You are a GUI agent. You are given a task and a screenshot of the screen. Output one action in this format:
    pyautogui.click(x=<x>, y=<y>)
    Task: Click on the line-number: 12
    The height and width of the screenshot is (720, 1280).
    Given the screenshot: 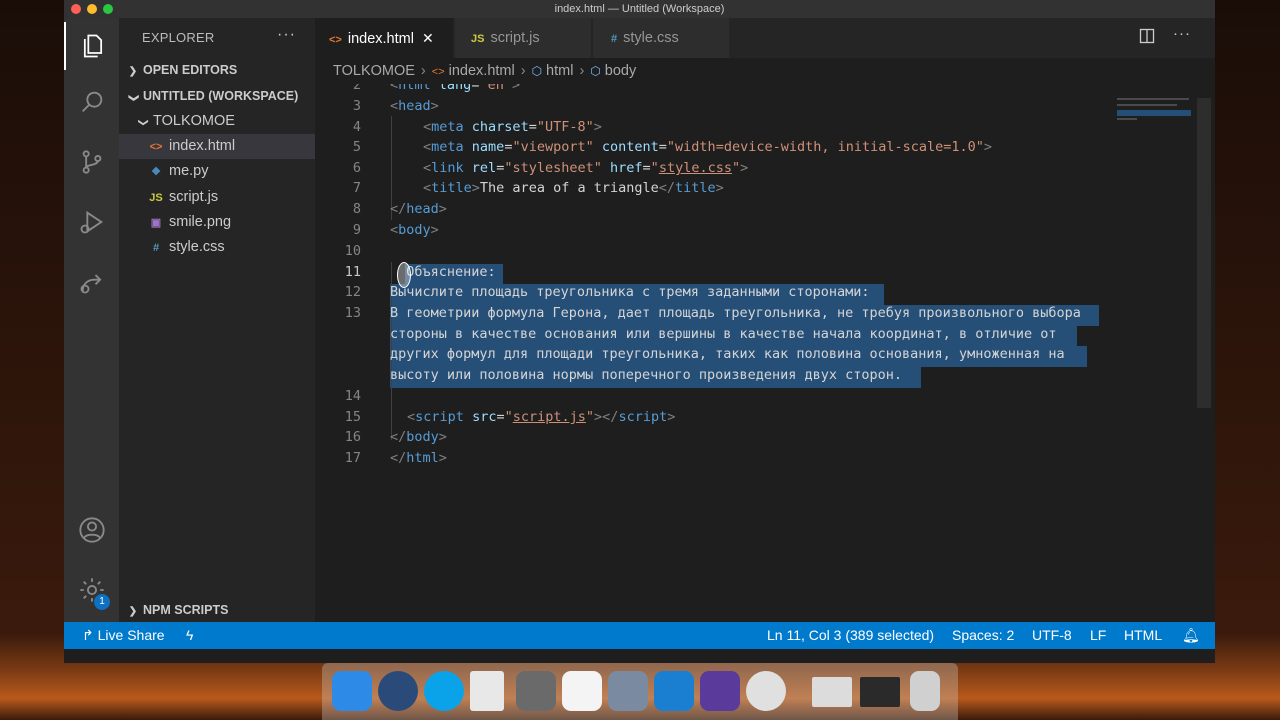 What is the action you would take?
    pyautogui.click(x=352, y=292)
    